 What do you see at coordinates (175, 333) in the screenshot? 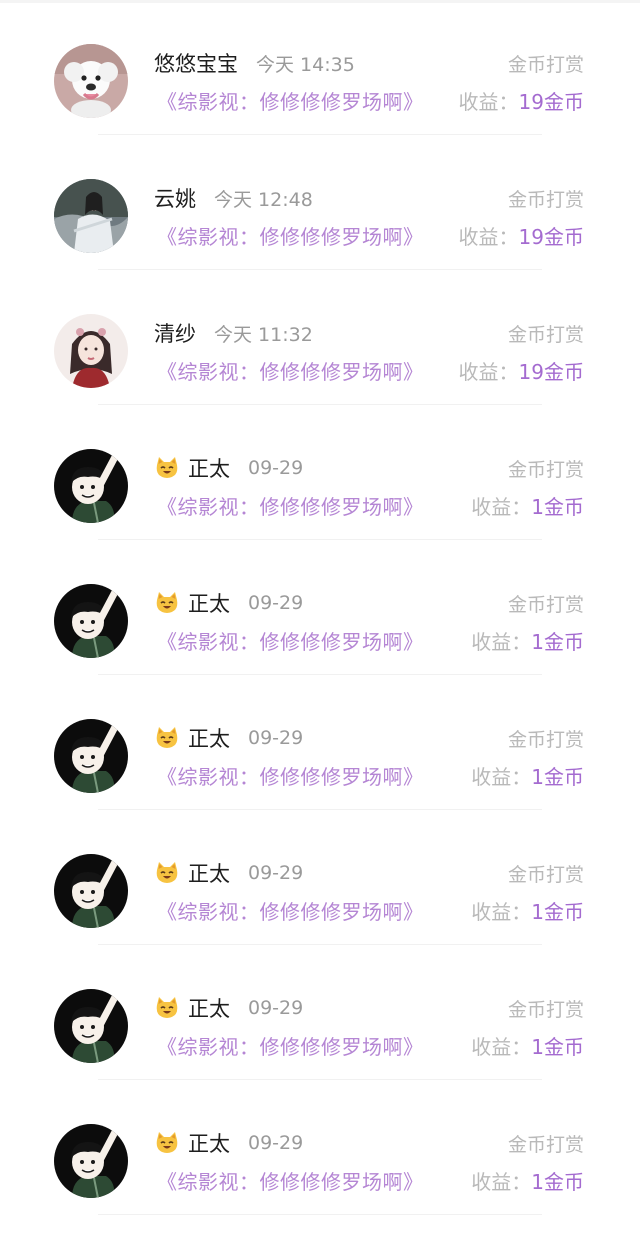
I see `user-name: 清纱` at bounding box center [175, 333].